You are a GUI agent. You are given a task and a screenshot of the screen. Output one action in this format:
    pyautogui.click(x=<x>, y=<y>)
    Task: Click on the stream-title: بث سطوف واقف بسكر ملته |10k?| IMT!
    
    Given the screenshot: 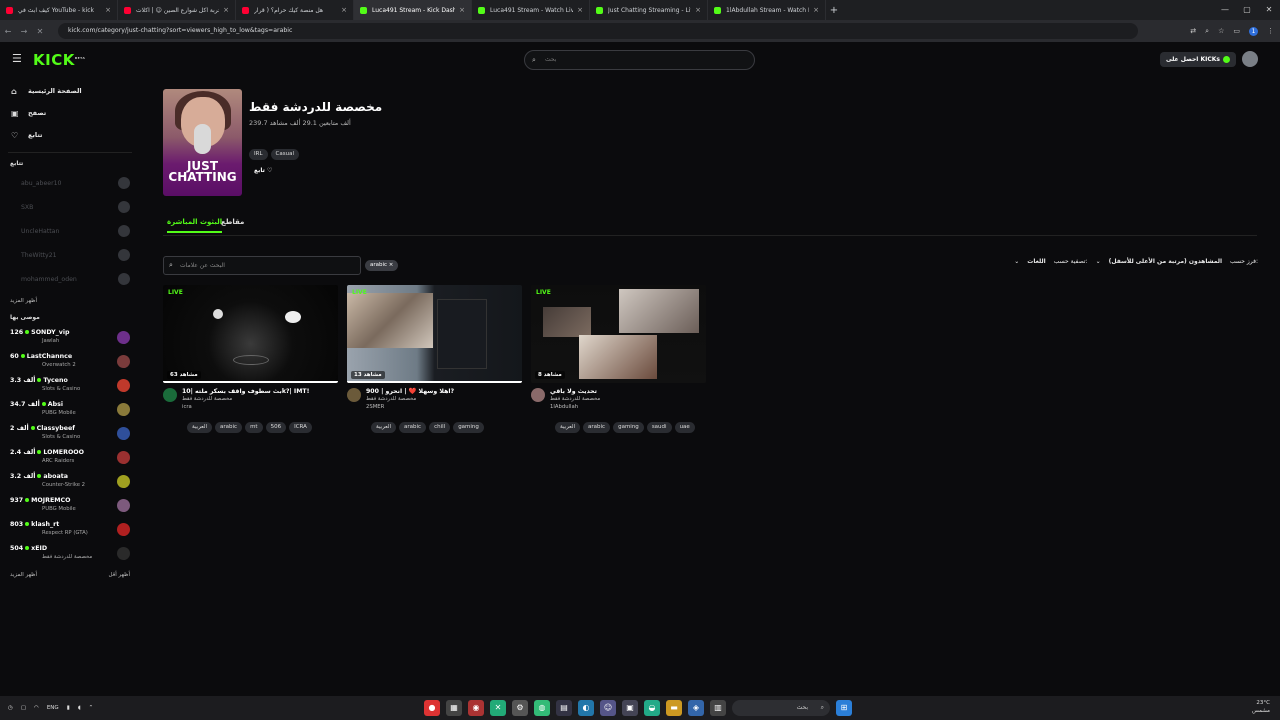 What is the action you would take?
    pyautogui.click(x=245, y=392)
    